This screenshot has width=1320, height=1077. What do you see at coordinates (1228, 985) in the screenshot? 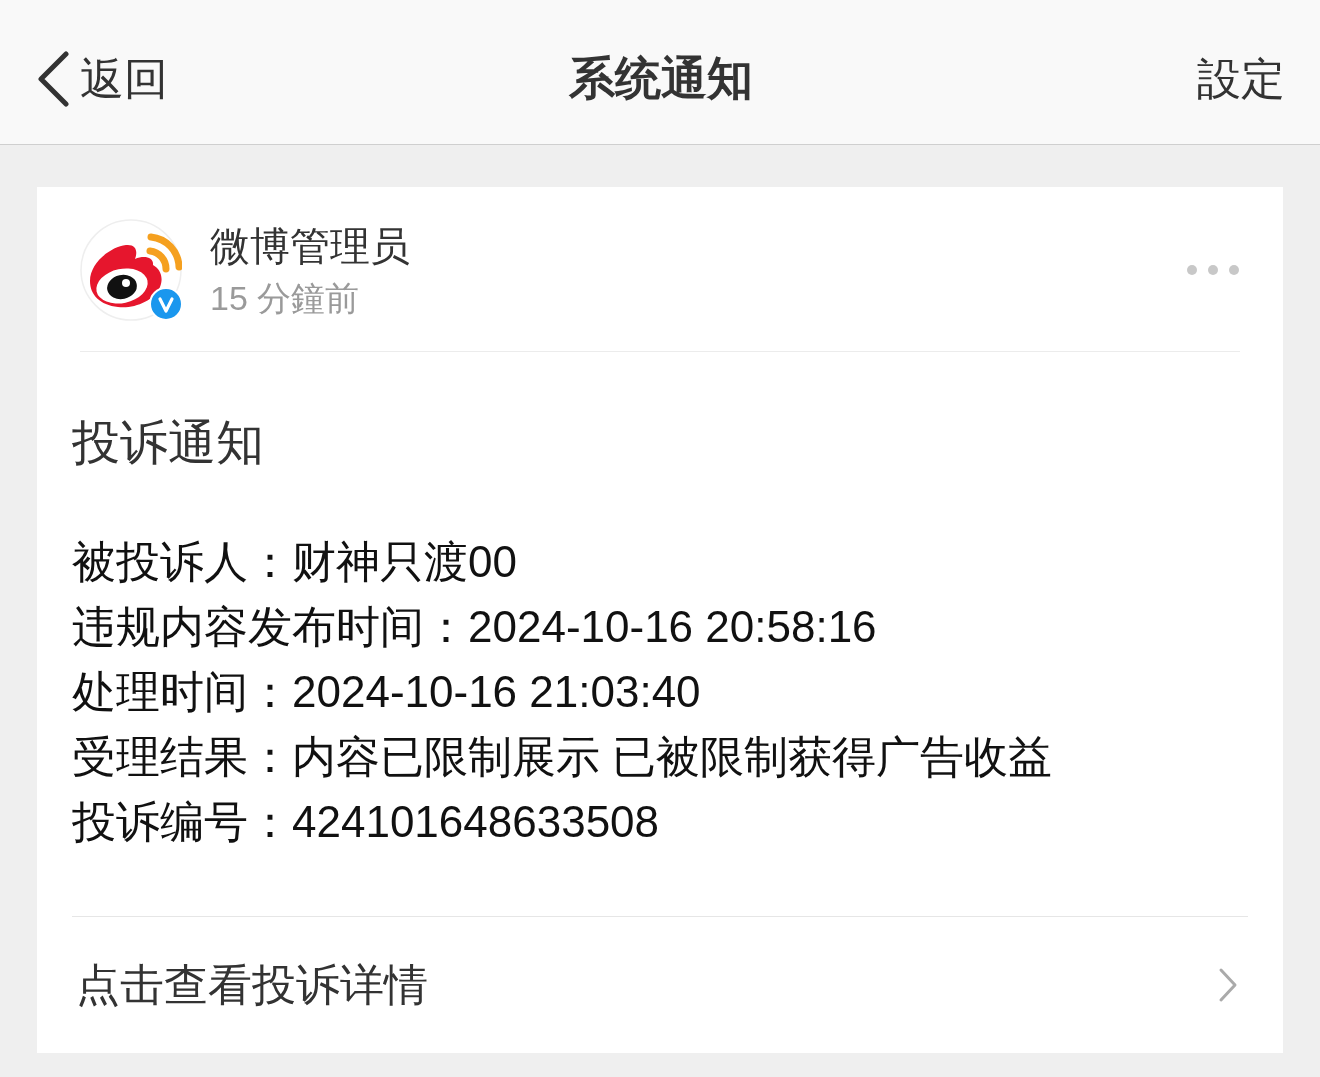
I see `chevron-right-icon` at bounding box center [1228, 985].